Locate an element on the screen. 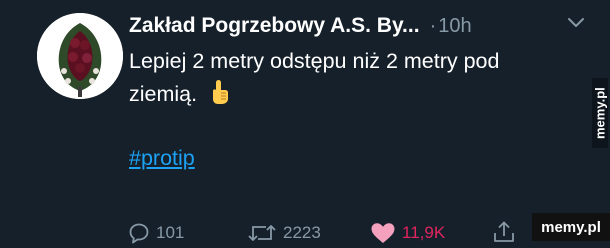 The image size is (610, 248). tweet-header: Zakład Pogrzebowy A.S. By... · 10h is located at coordinates (300, 26).